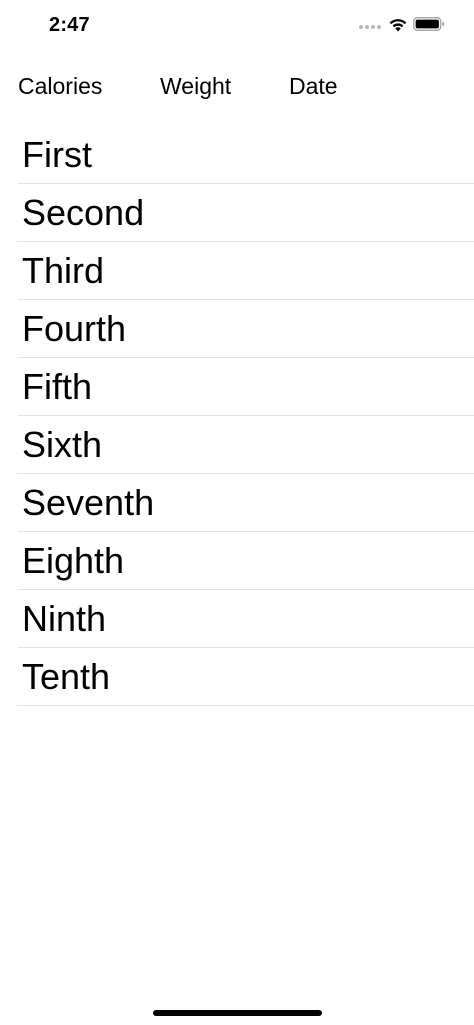 Image resolution: width=474 pixels, height=1025 pixels. I want to click on list-item: Second, so click(246, 213).